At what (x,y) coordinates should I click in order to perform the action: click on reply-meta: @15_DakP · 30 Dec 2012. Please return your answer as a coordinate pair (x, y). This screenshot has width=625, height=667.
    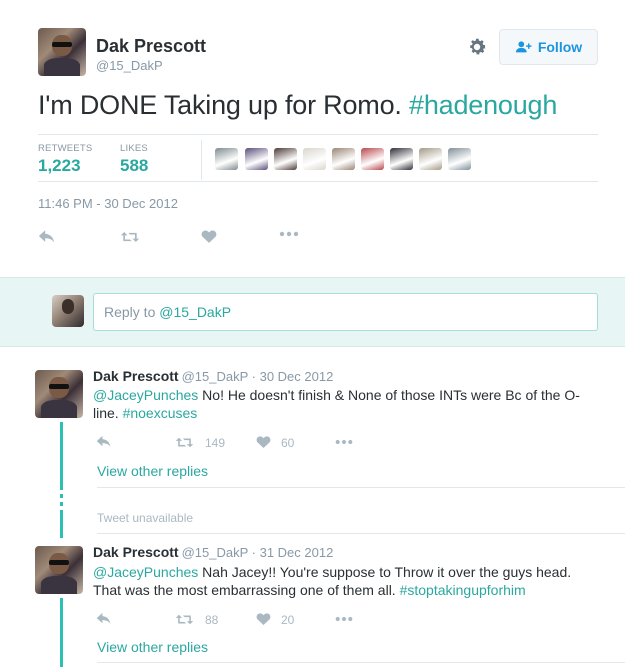
    Looking at the image, I should click on (258, 376).